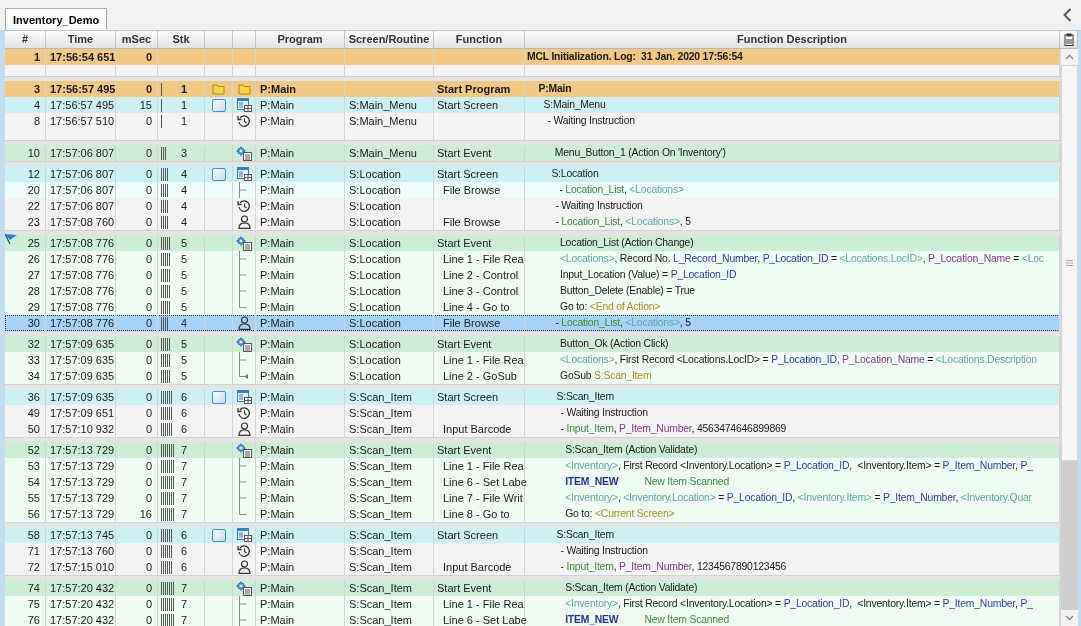 The width and height of the screenshot is (1081, 626). What do you see at coordinates (647, 482) in the screenshot?
I see `function-description: ITEM_NEW New Item Scanned` at bounding box center [647, 482].